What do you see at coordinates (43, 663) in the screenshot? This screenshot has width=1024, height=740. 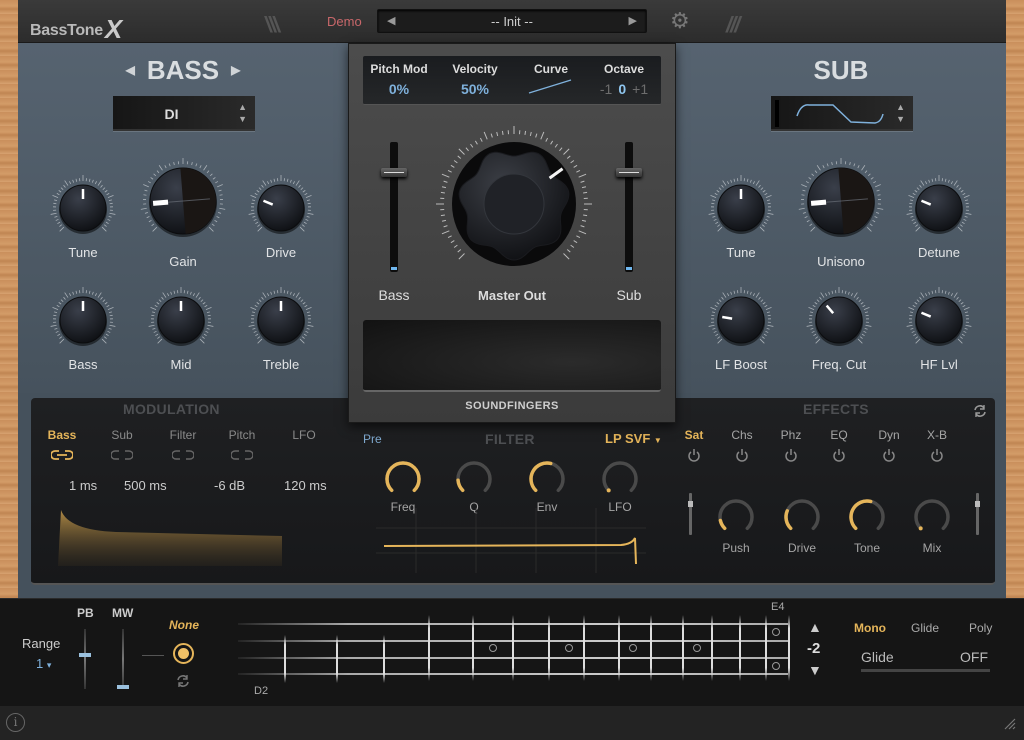 I see `range-dropdown: 1 ▾` at bounding box center [43, 663].